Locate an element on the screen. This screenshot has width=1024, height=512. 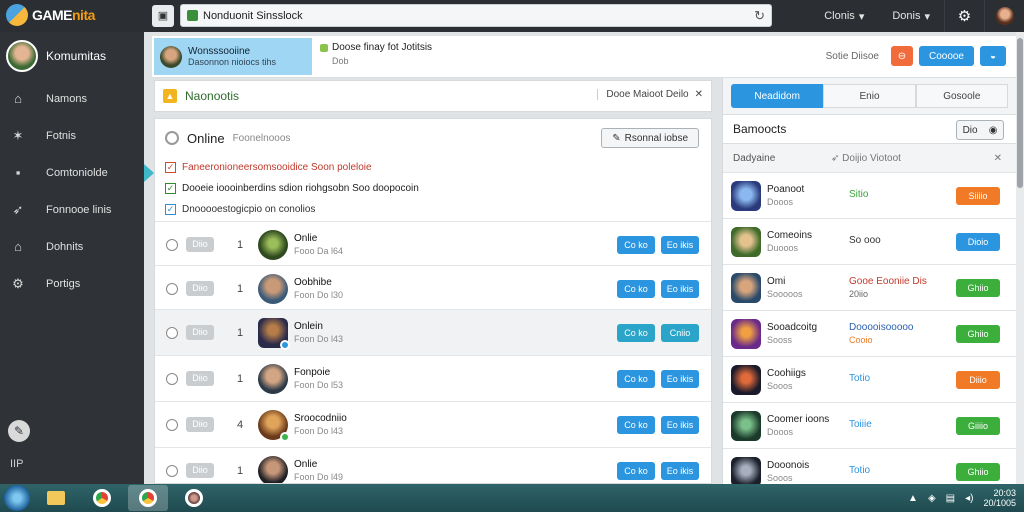
folder-icon is located at coordinates (56, 498).